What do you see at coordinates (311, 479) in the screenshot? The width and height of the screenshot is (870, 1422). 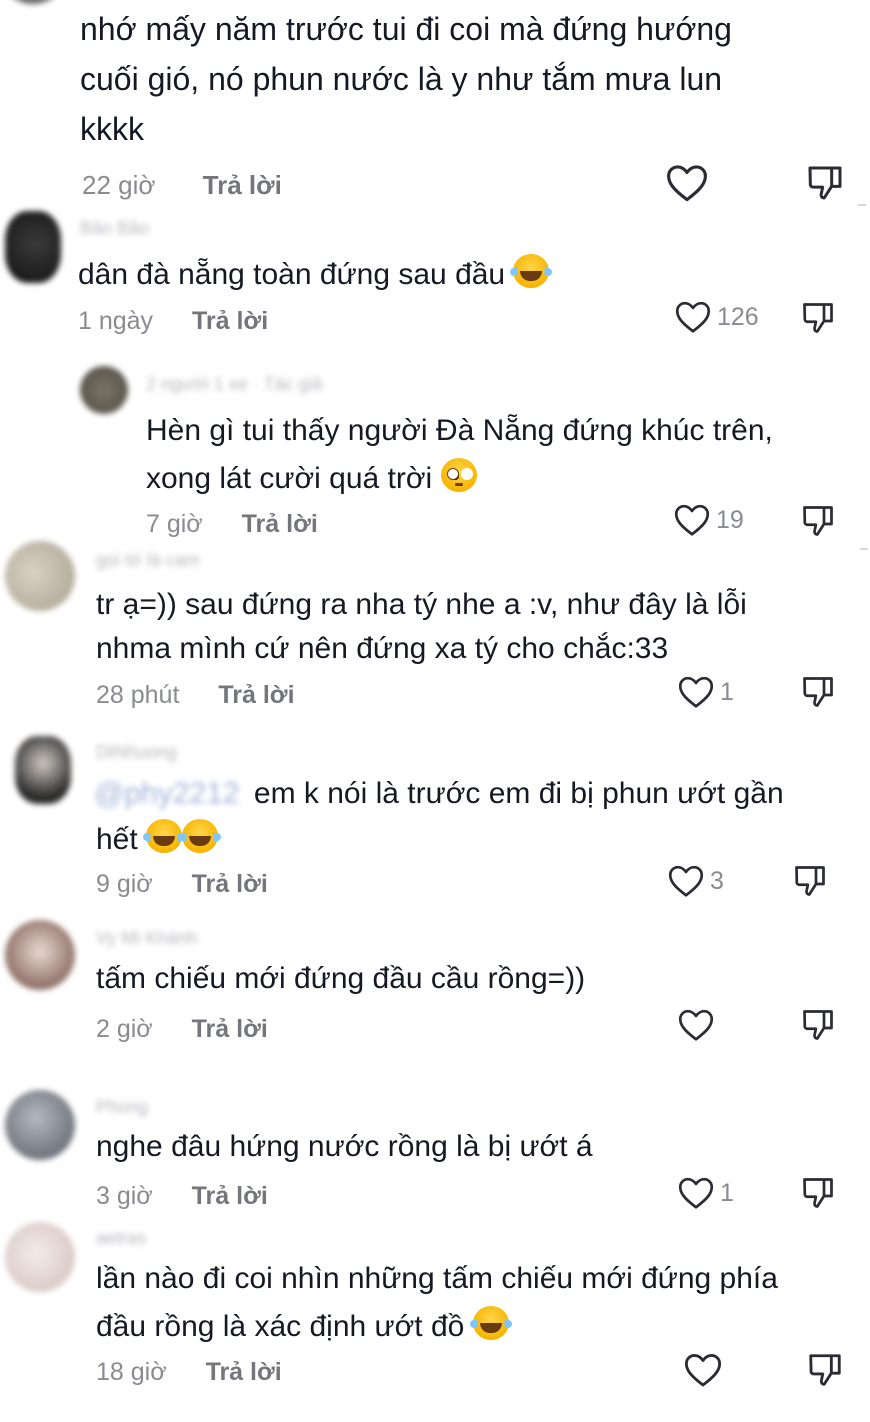 I see `comment-text-line: xong lát cười quá trời` at bounding box center [311, 479].